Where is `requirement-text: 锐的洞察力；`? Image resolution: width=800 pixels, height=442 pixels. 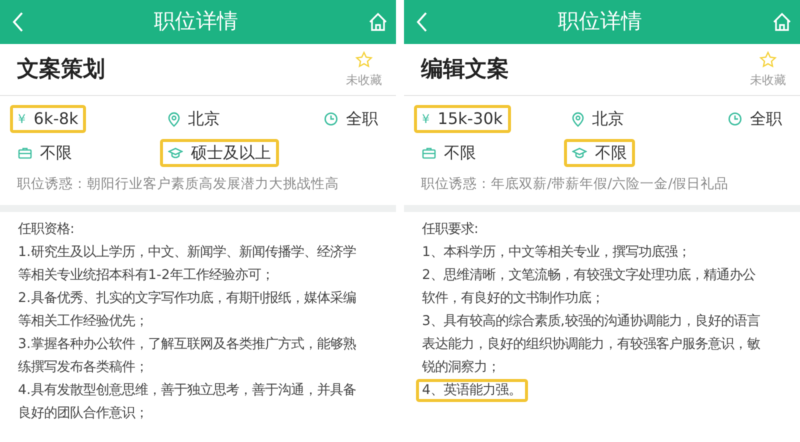 requirement-text: 锐的洞察力； is located at coordinates (461, 367).